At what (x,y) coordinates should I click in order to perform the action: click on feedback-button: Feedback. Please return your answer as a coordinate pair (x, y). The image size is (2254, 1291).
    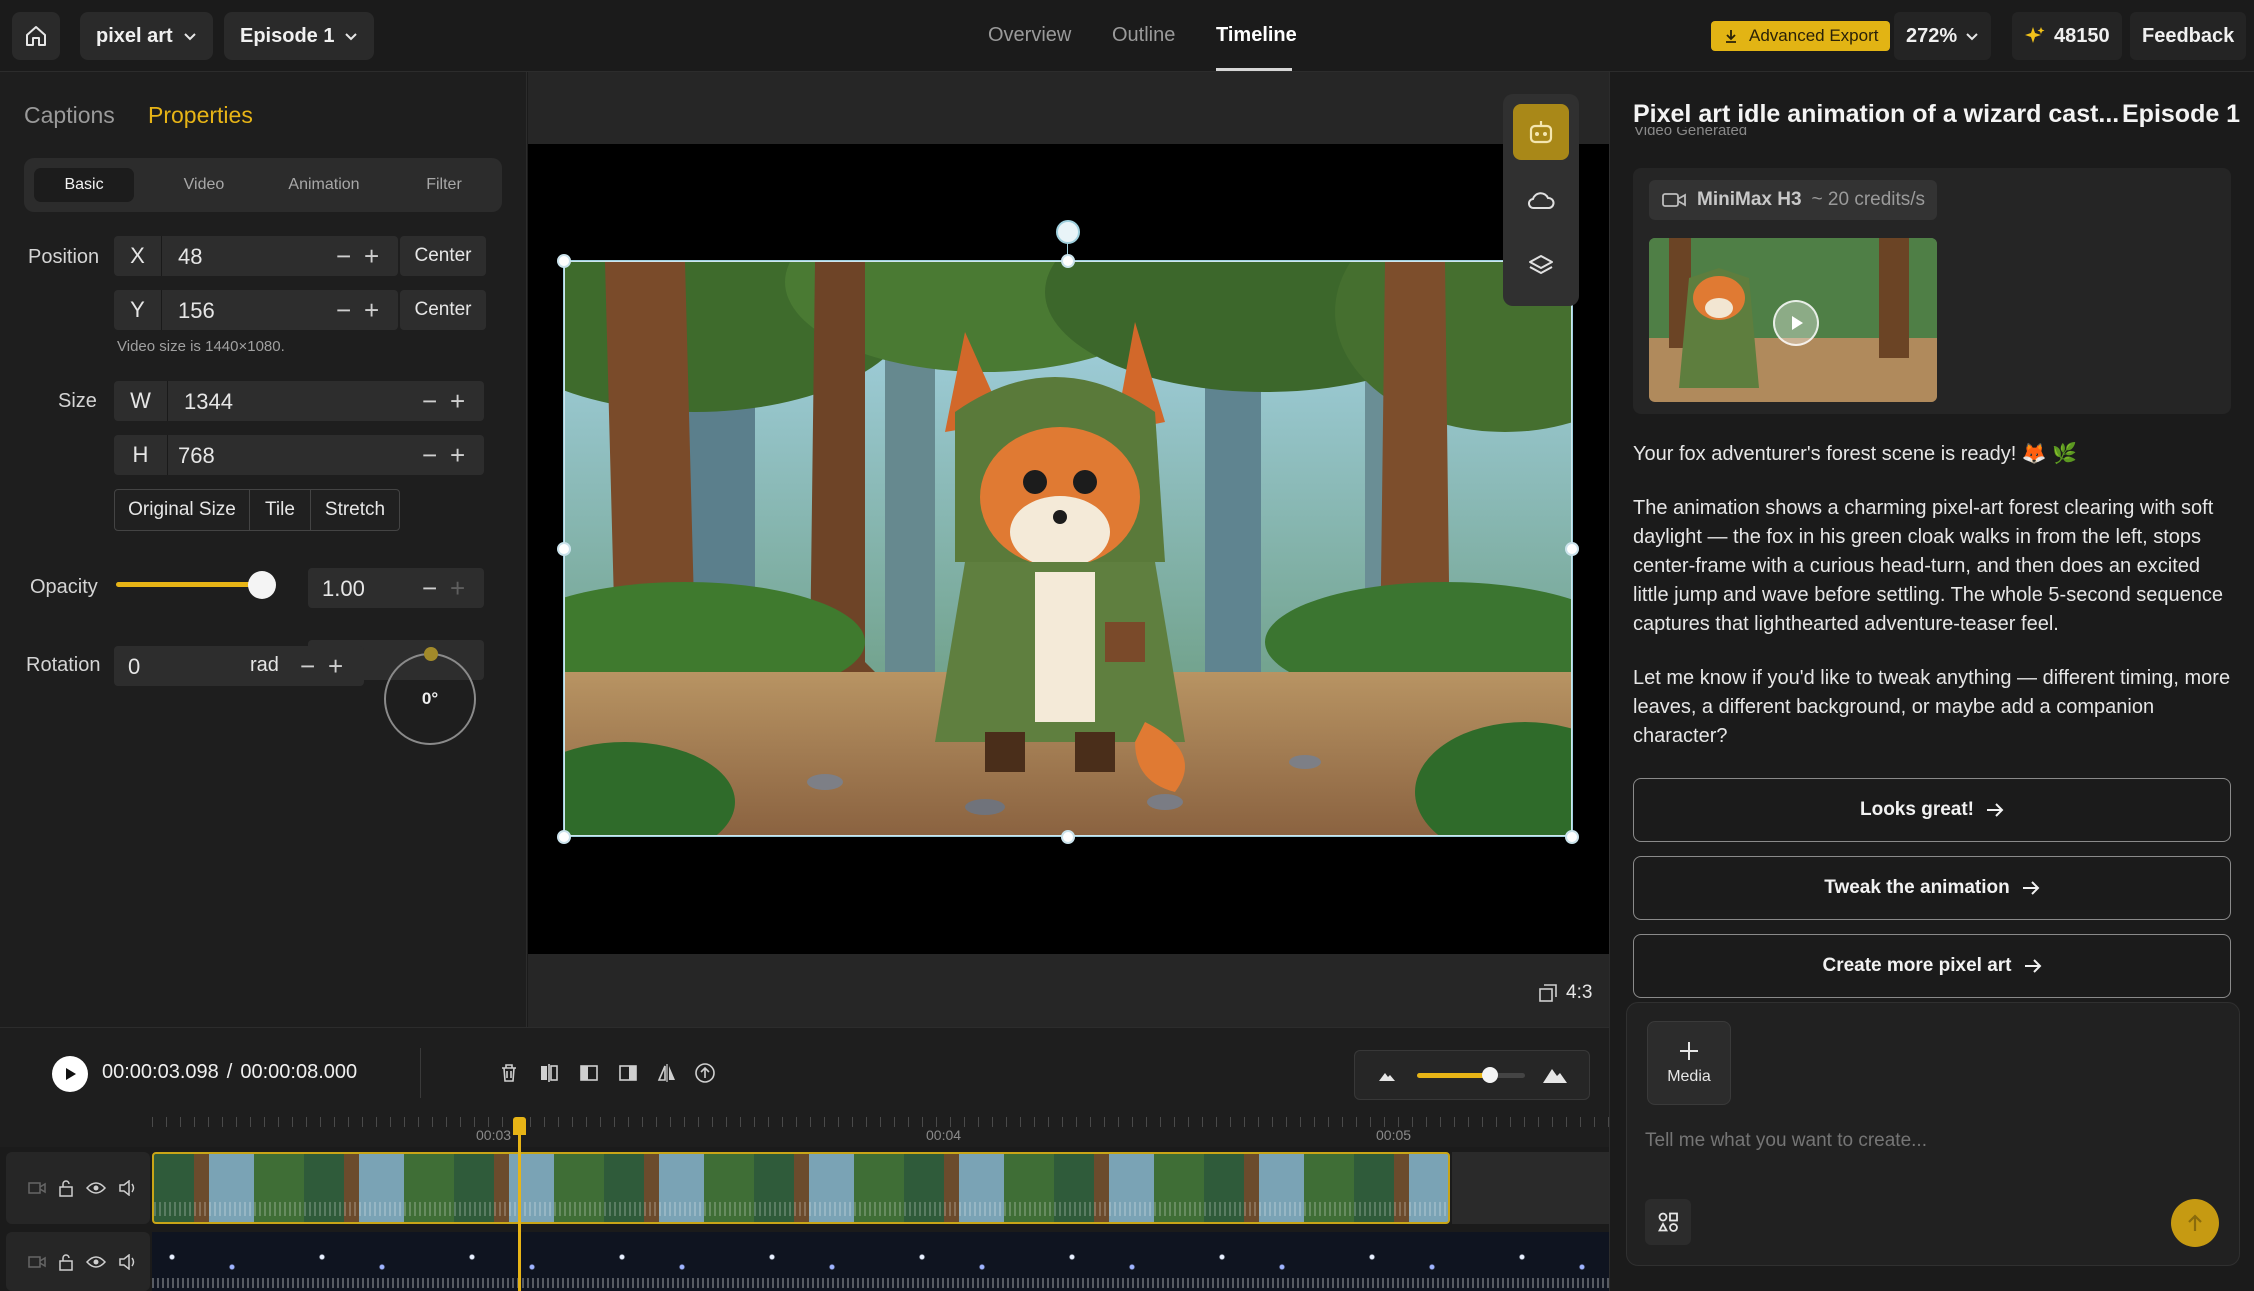
    Looking at the image, I should click on (2188, 36).